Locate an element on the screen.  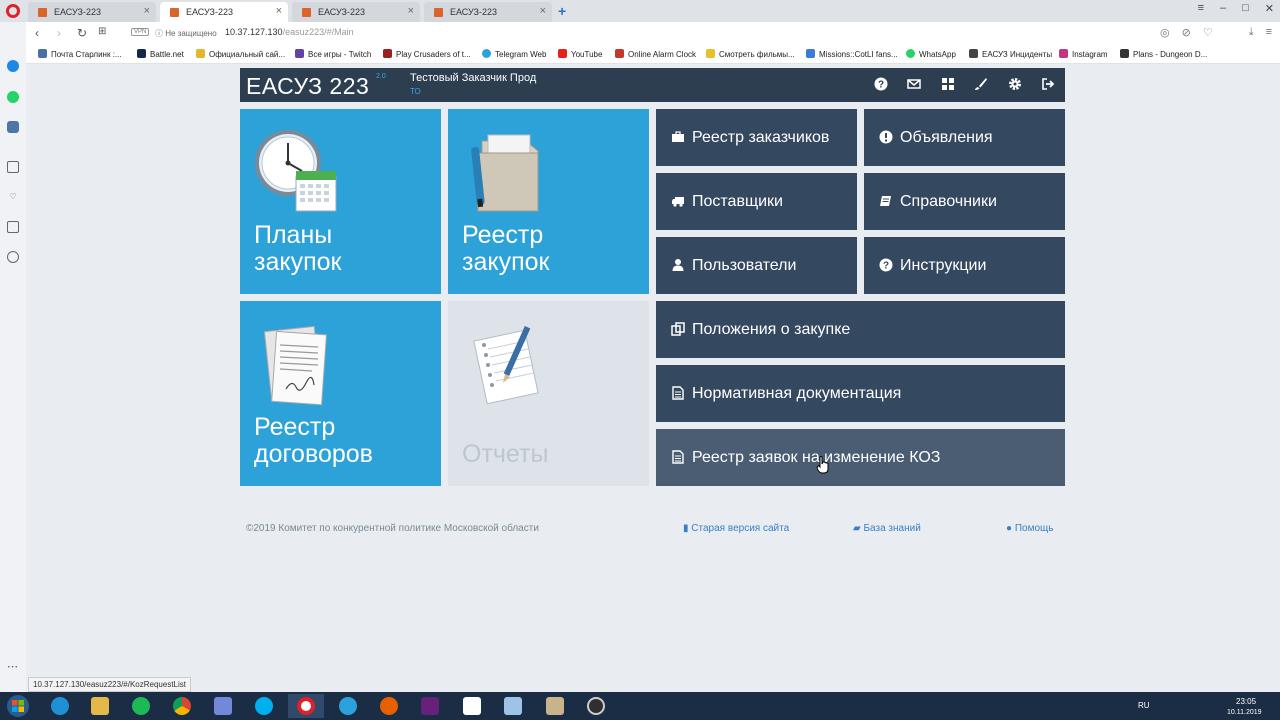
url-input: 10.37.127.130/easuz223/#/Main is located at coordinates (289, 32).